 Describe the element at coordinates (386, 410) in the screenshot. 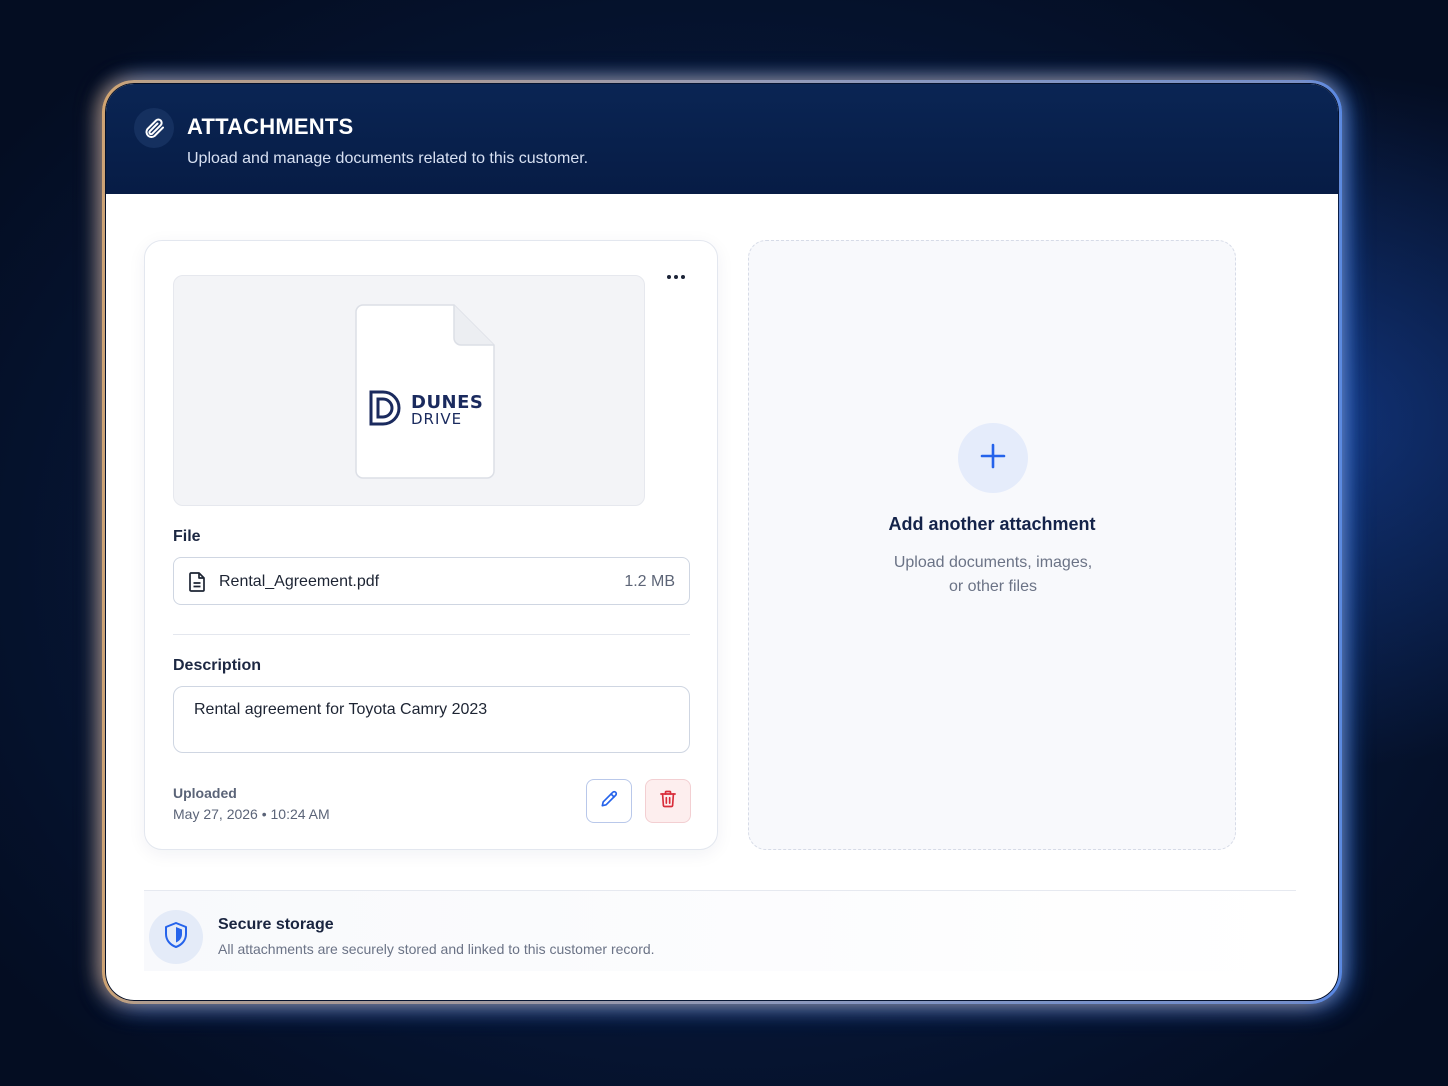

I see `dunes-drive-logo` at that location.